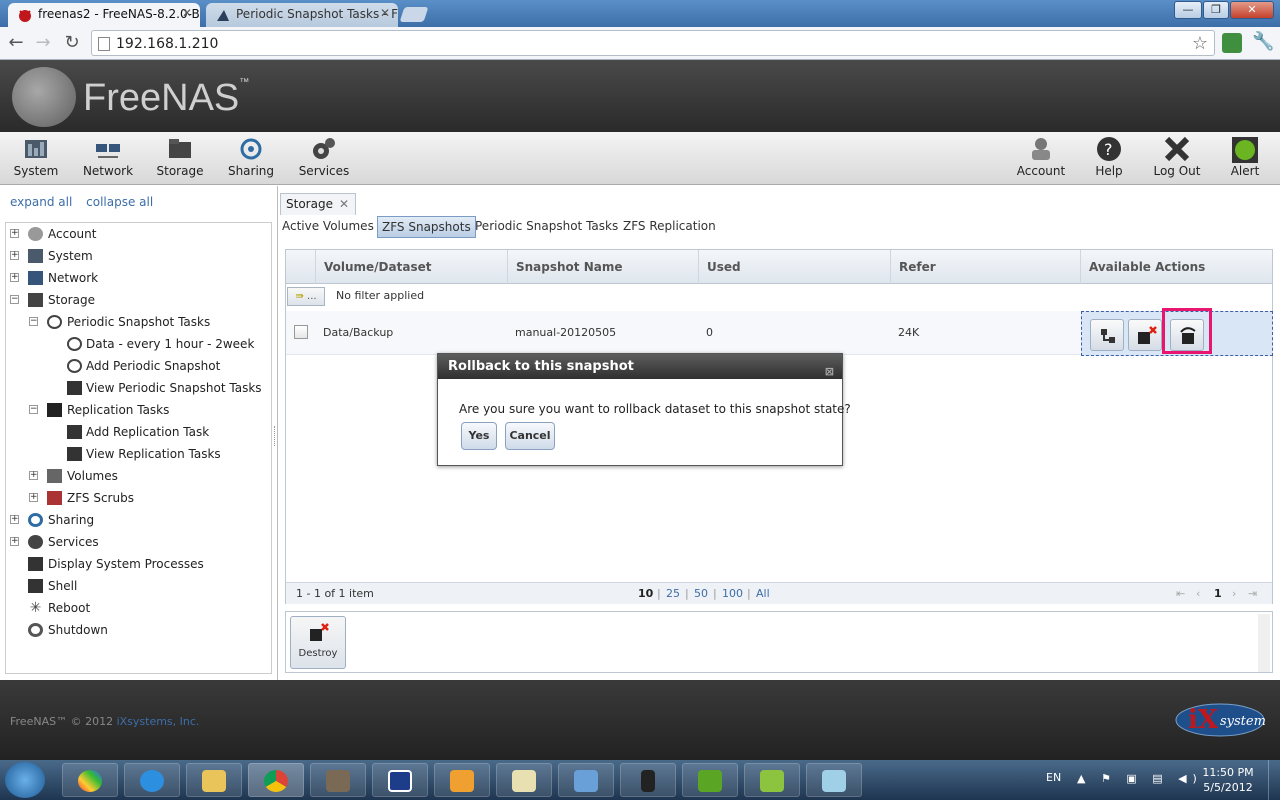 The width and height of the screenshot is (1280, 800). I want to click on menu-system: System, so click(36, 157).